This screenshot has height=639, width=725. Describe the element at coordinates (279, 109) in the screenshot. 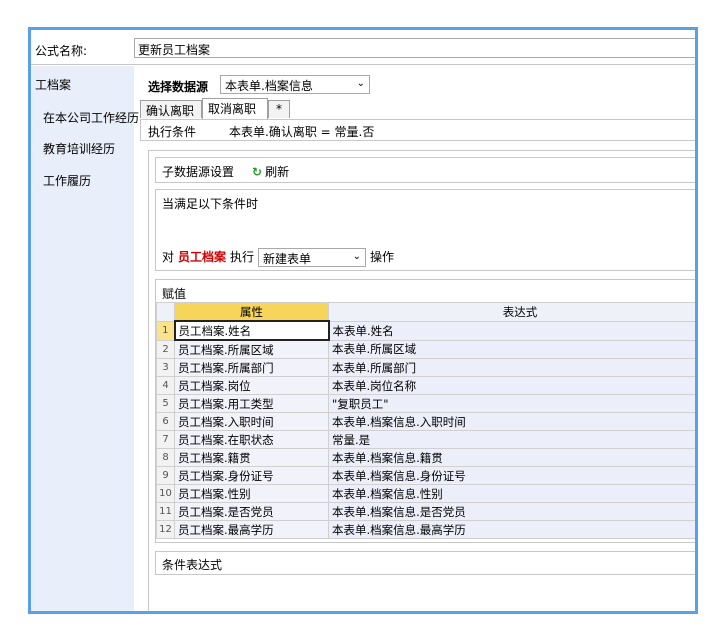

I see `tab-add: *` at that location.